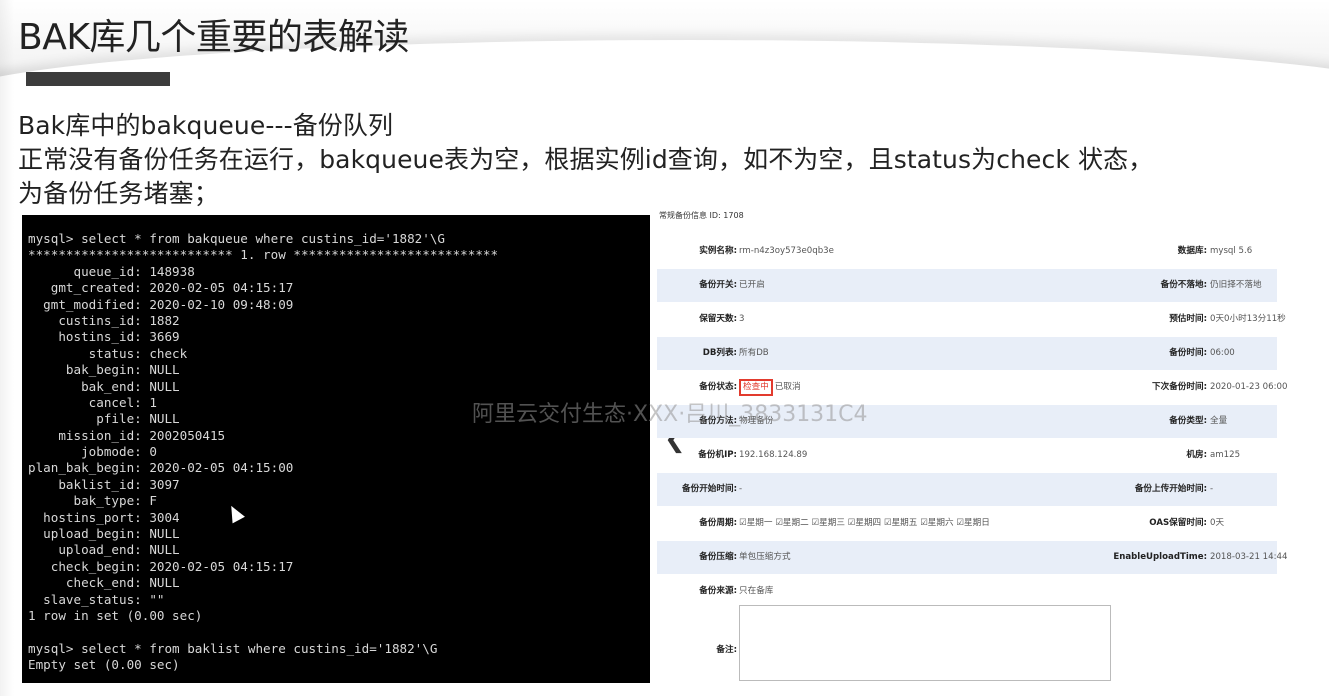 This screenshot has width=1329, height=696. Describe the element at coordinates (98, 79) in the screenshot. I see `title-accent-bar` at that location.